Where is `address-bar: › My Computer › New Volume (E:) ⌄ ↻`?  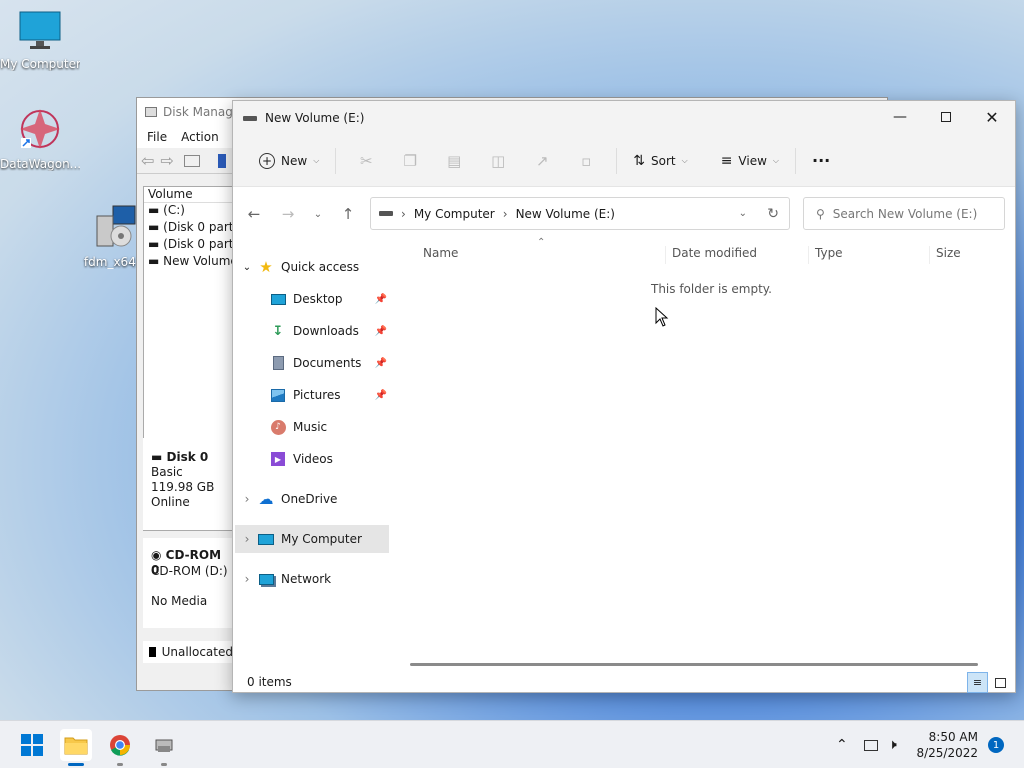 address-bar: › My Computer › New Volume (E:) ⌄ ↻ is located at coordinates (580, 213).